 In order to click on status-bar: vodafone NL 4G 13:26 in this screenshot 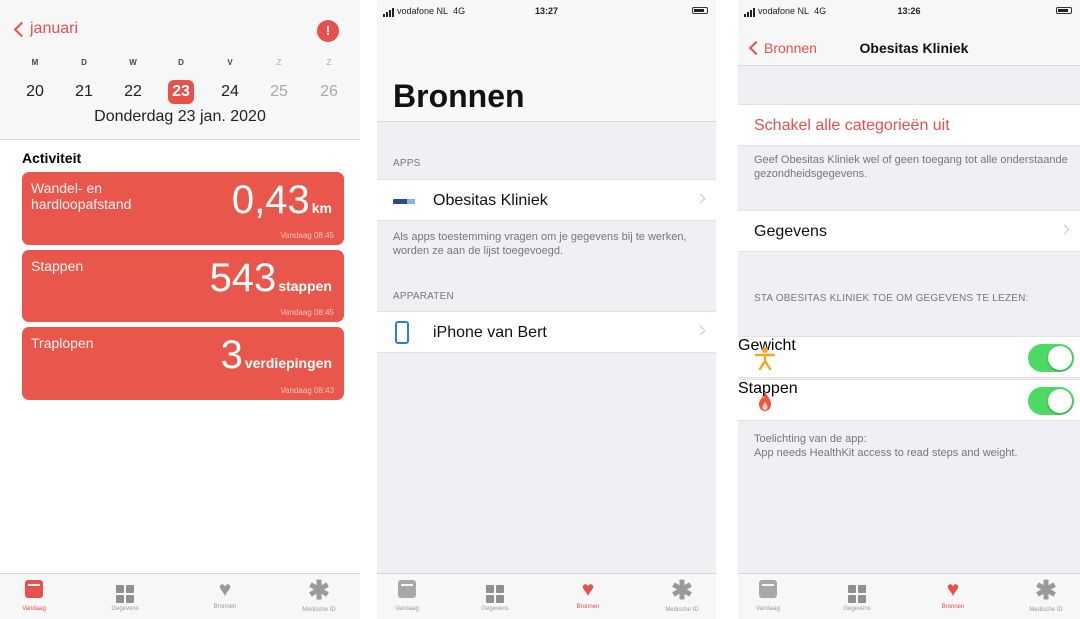, I will do `click(909, 10)`.